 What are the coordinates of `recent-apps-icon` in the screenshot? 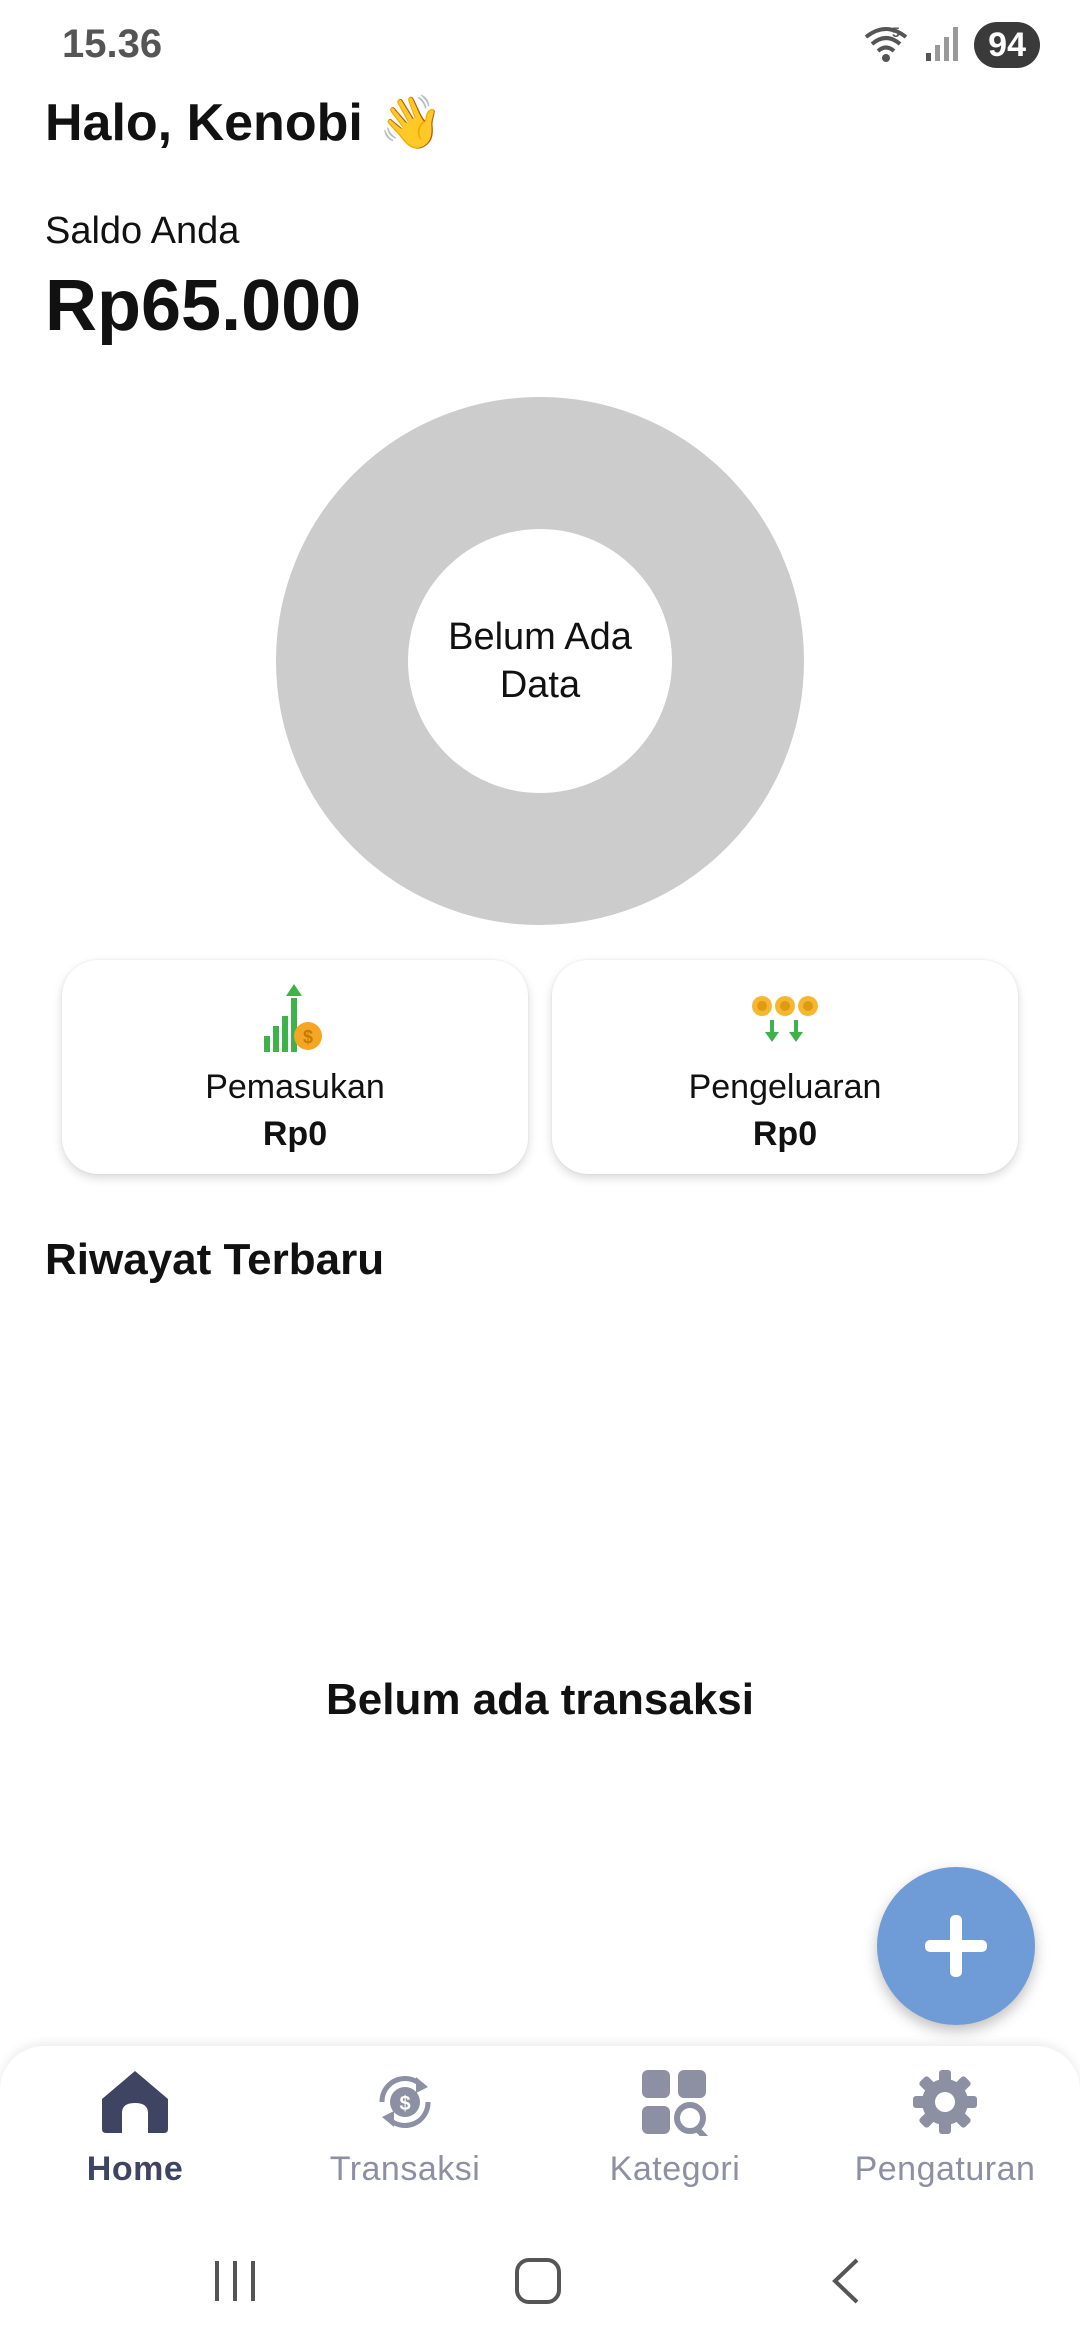 It's located at (235, 2281).